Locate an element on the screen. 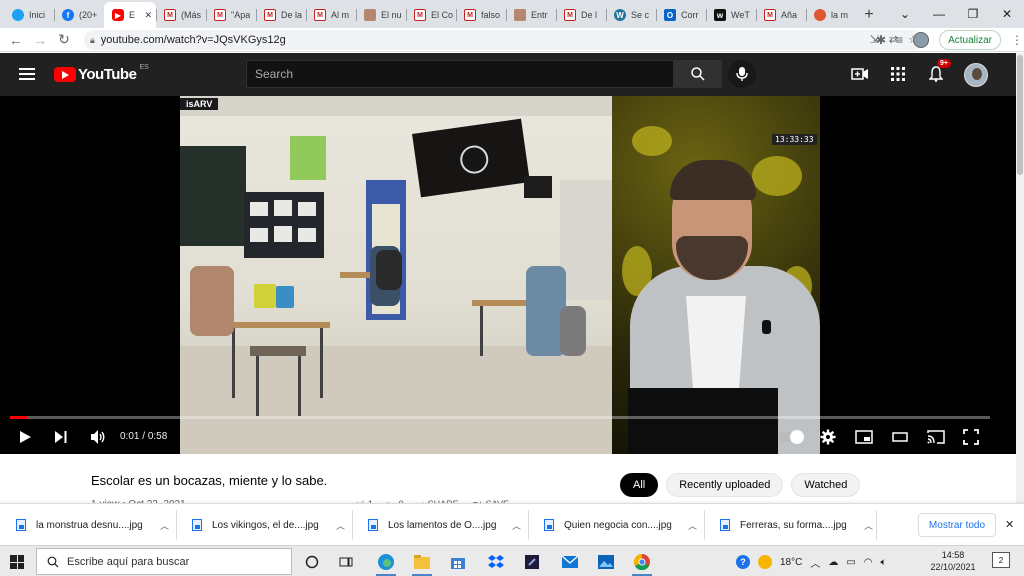 The width and height of the screenshot is (1024, 576). play-button is located at coordinates (25, 437).